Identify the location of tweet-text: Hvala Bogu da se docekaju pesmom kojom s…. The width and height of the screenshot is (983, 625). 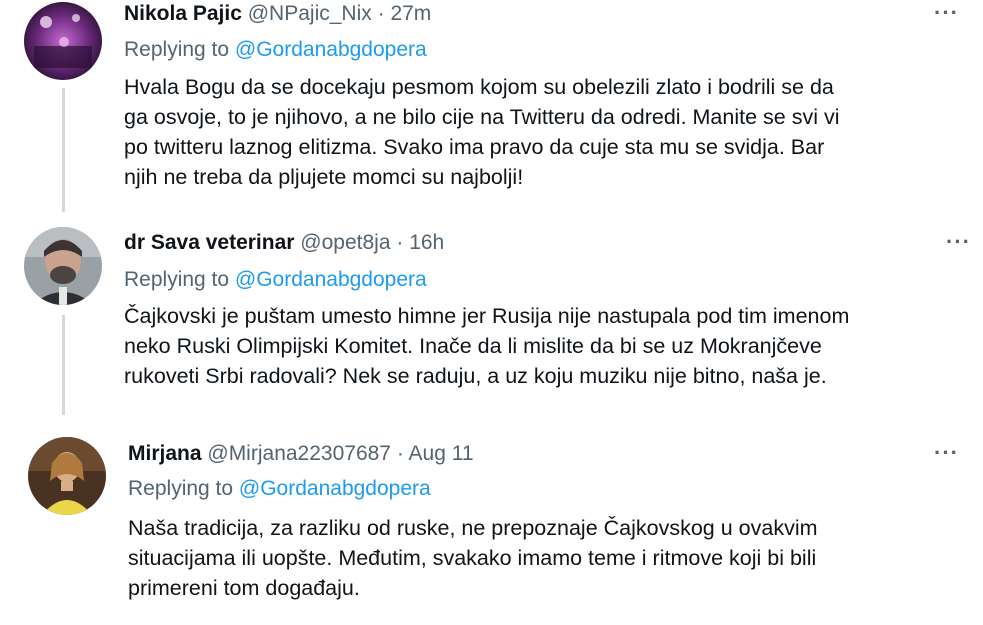
(481, 132).